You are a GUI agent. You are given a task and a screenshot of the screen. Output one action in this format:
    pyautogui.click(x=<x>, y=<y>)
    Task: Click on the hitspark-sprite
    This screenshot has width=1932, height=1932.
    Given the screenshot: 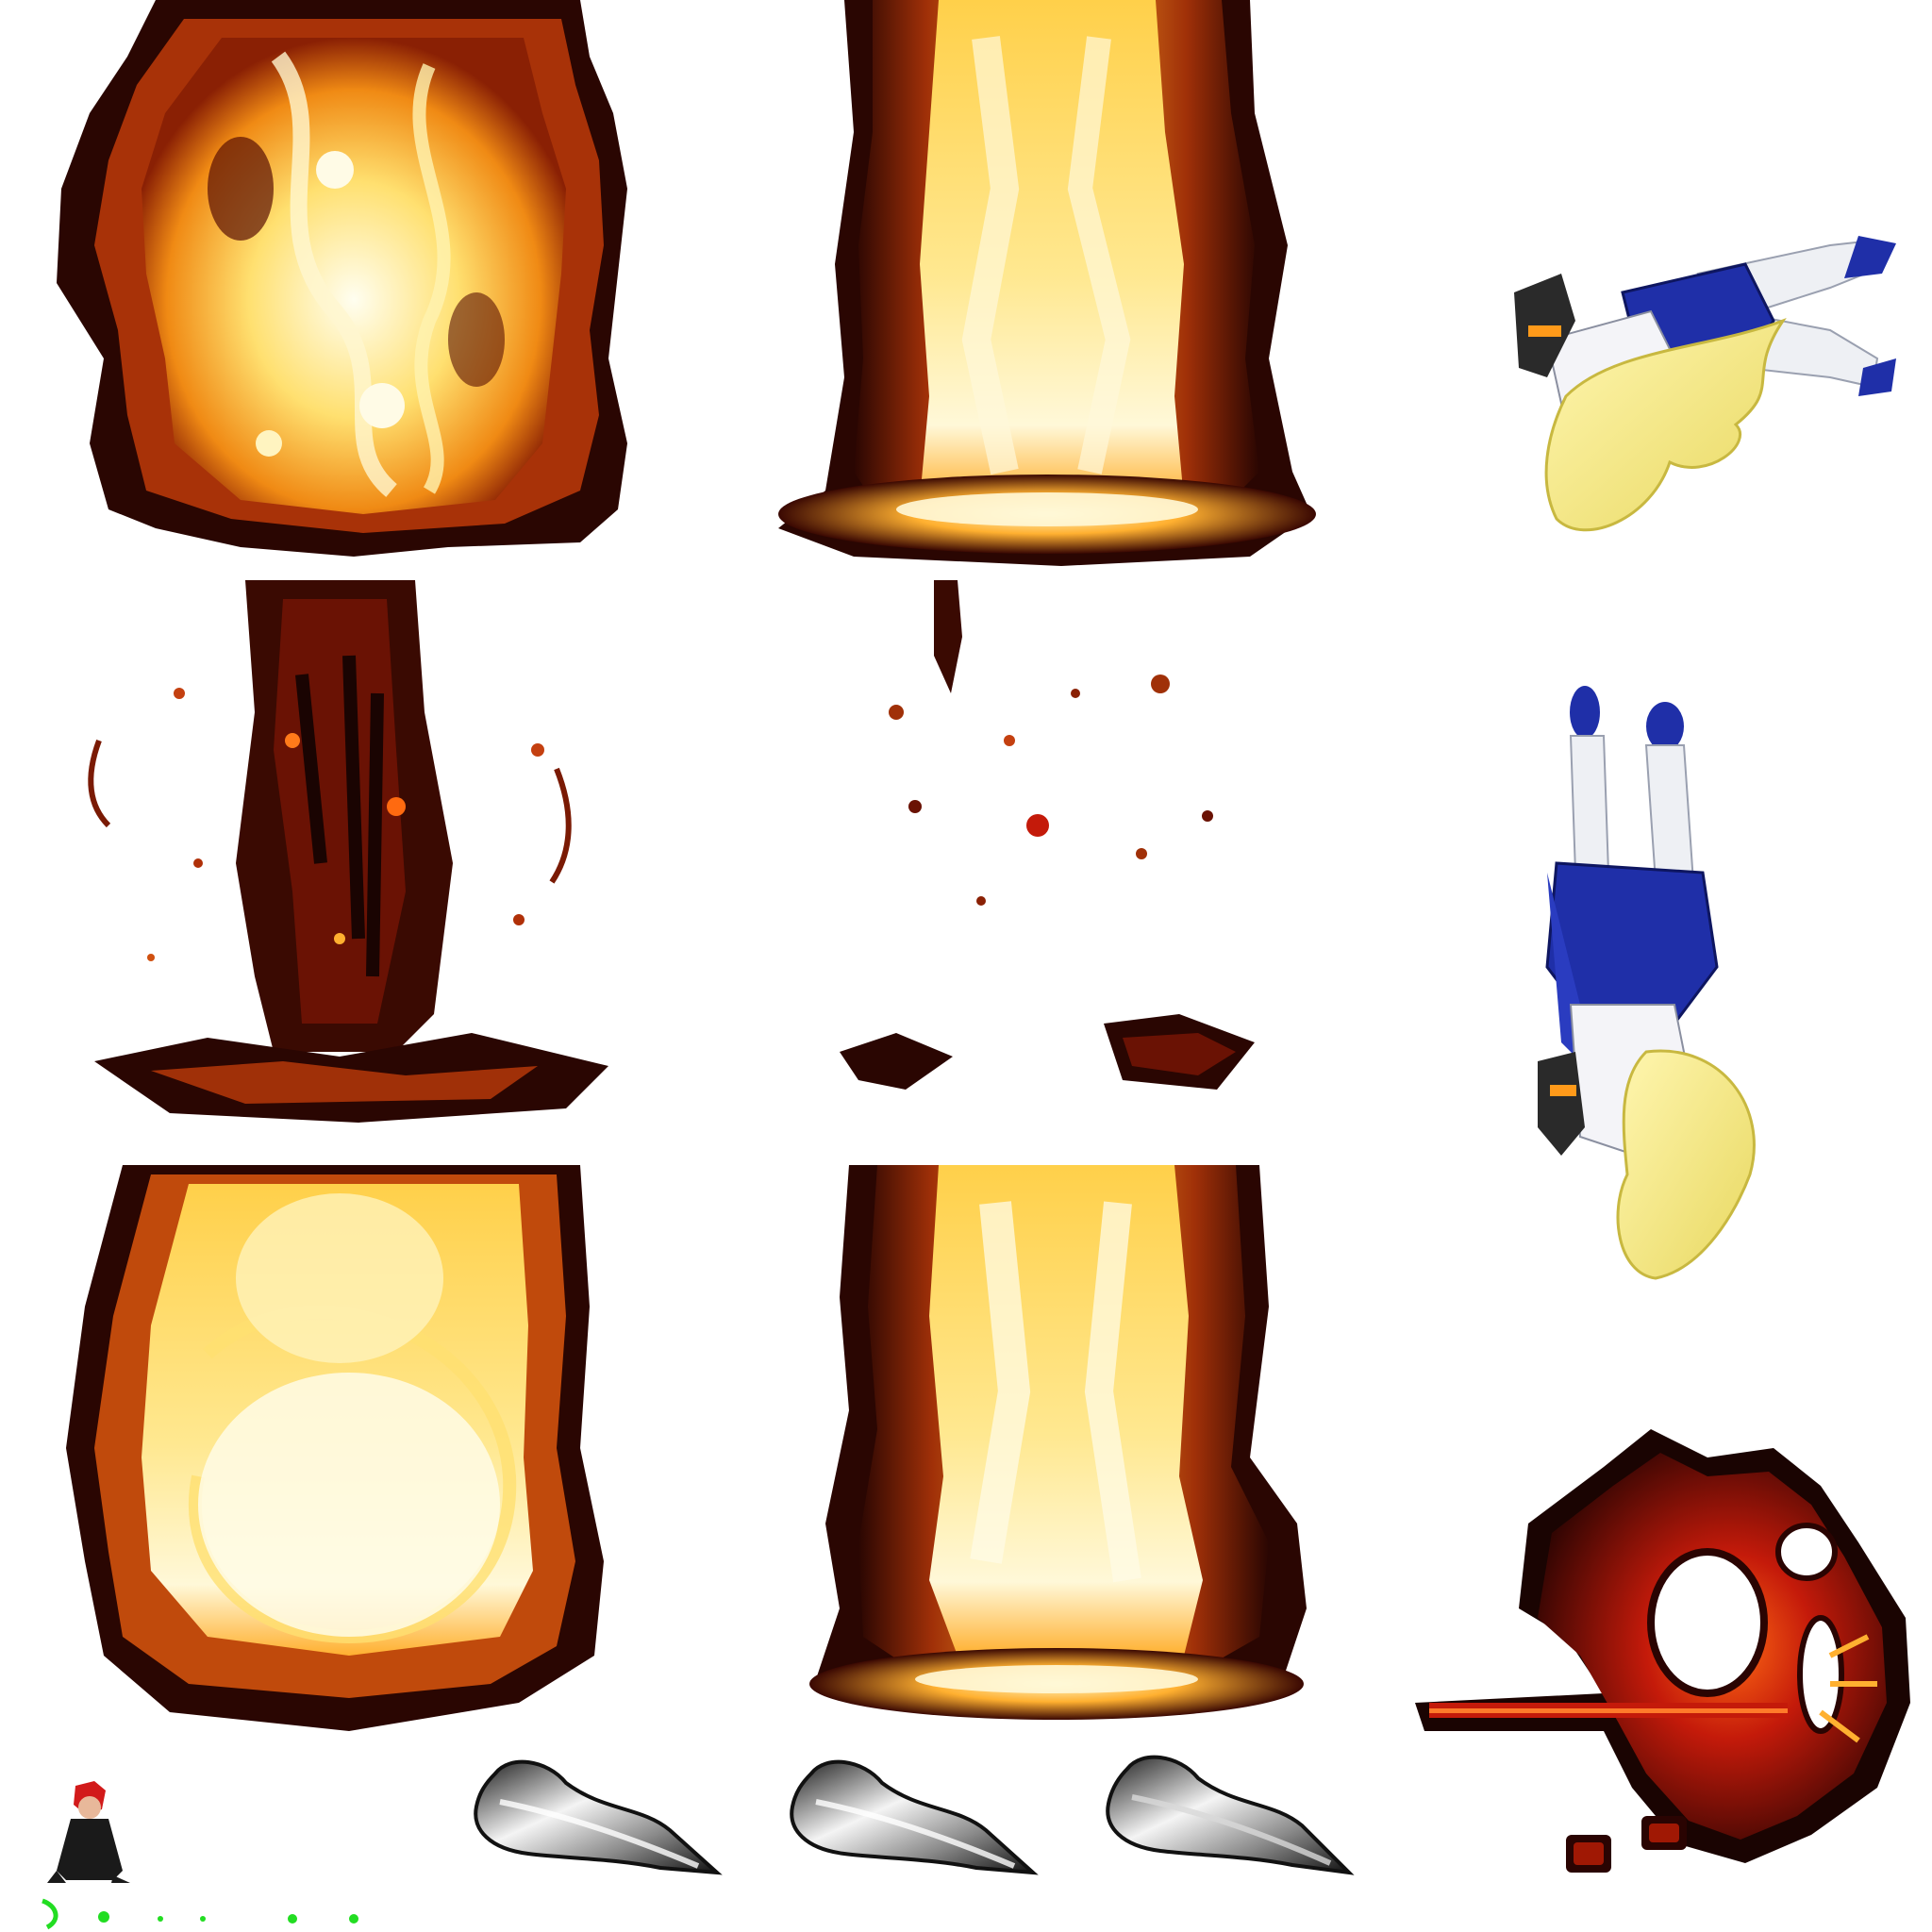 What is the action you would take?
    pyautogui.click(x=208, y=1913)
    